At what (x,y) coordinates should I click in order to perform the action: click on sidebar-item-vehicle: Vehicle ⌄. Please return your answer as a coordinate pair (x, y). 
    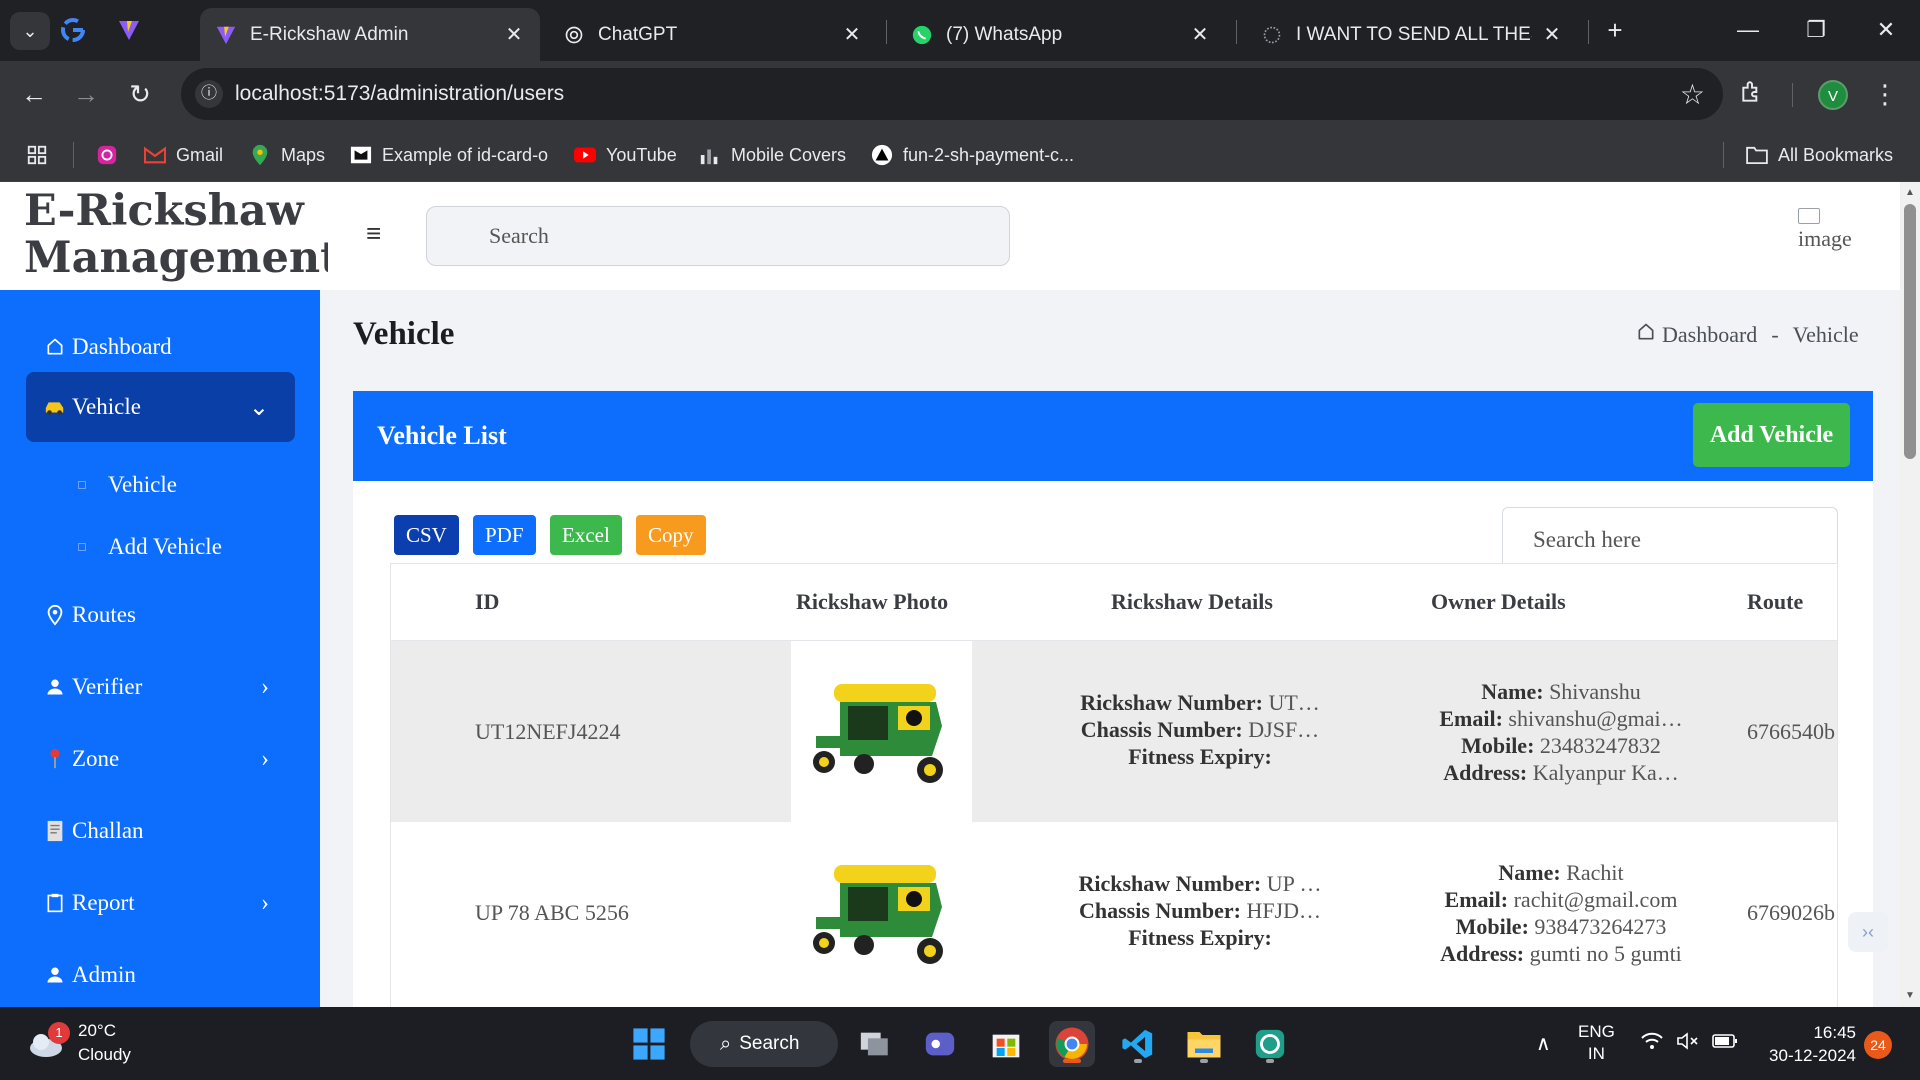
    Looking at the image, I should click on (160, 407).